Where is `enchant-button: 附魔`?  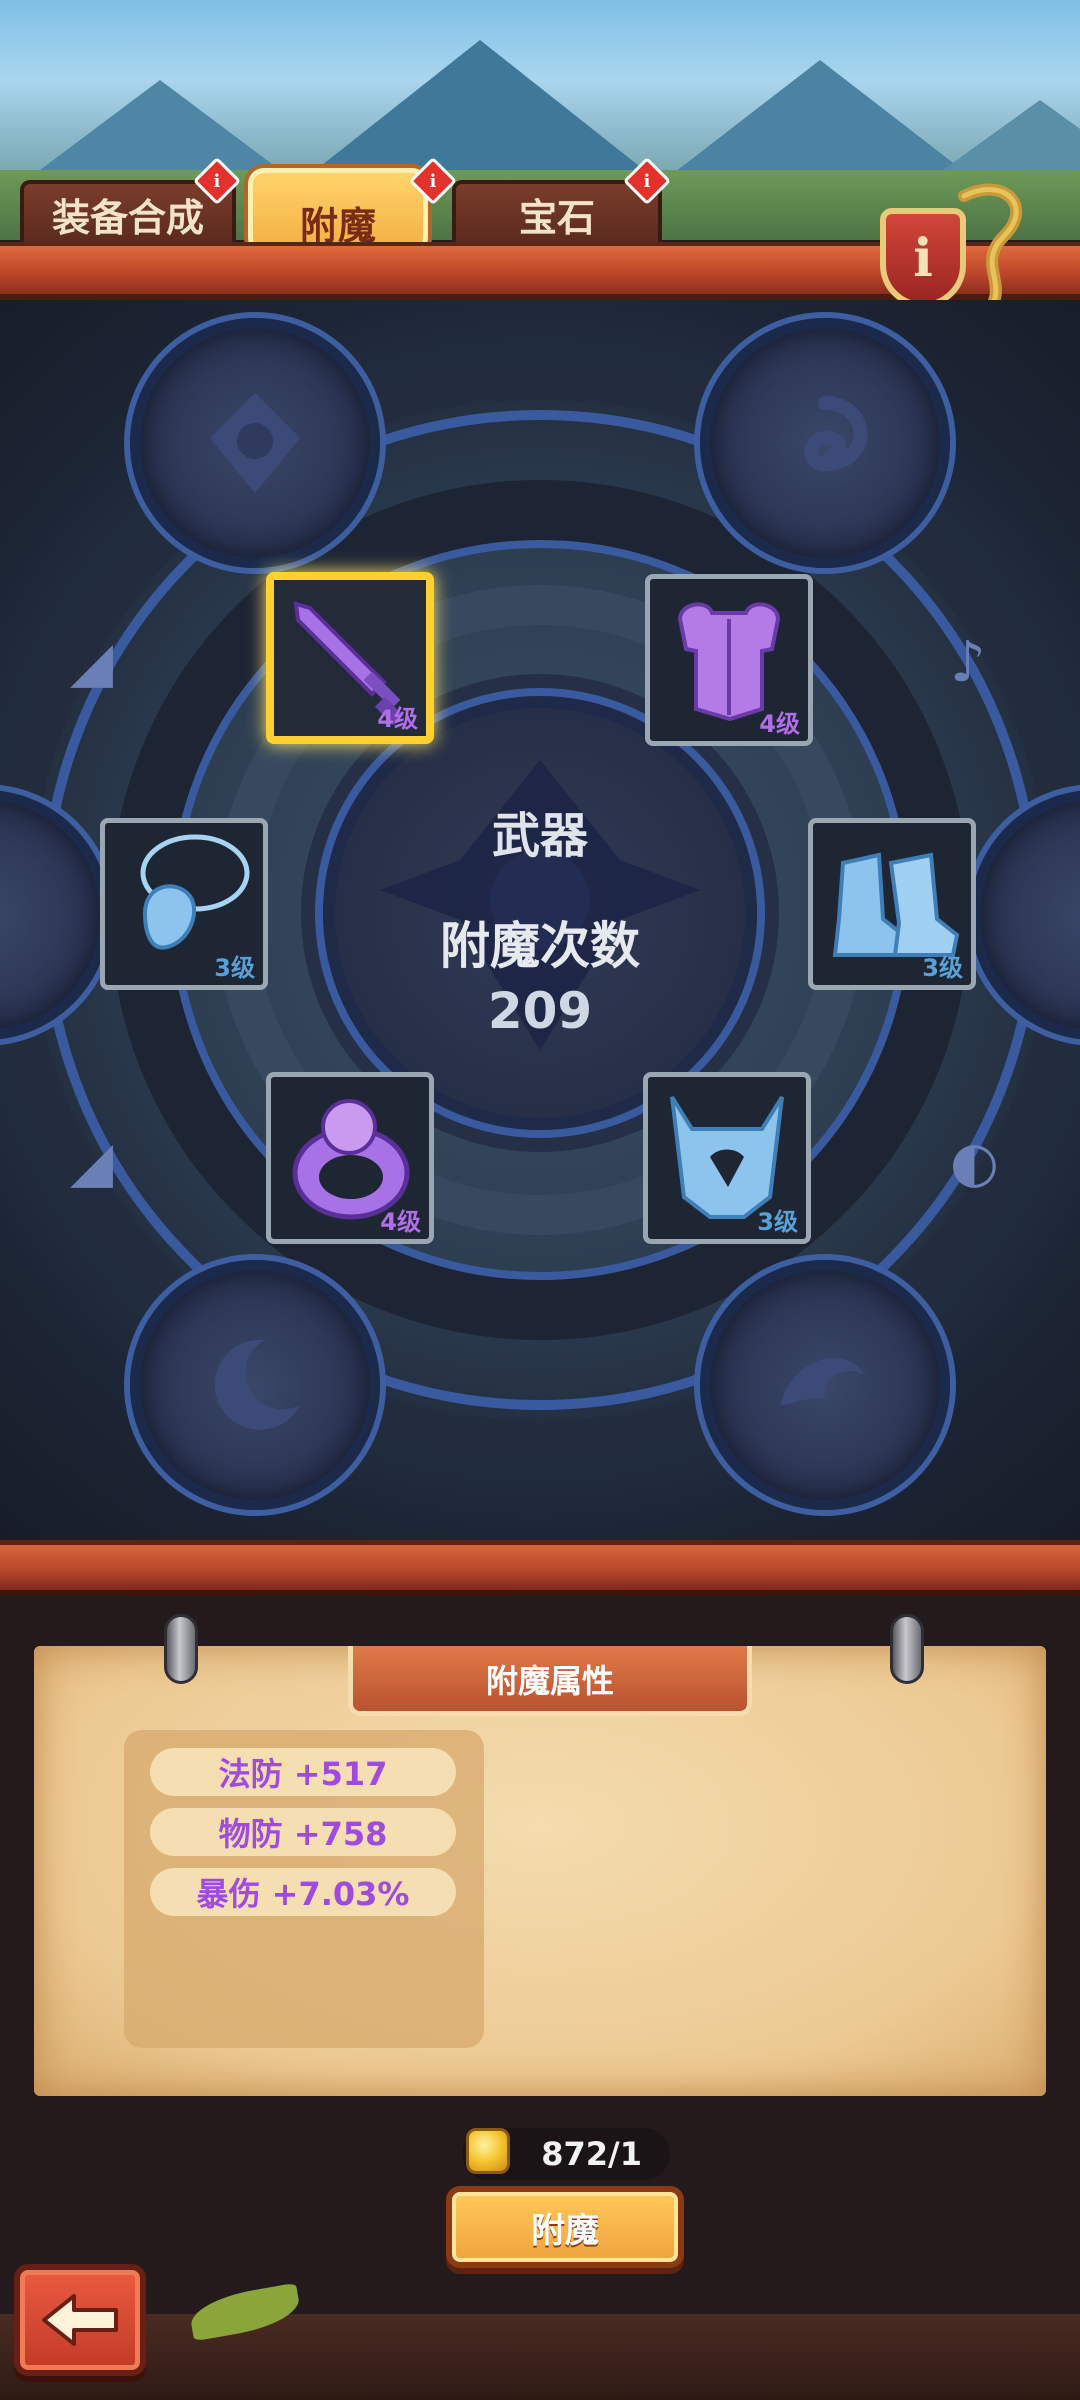
enchant-button: 附魔 is located at coordinates (565, 2227).